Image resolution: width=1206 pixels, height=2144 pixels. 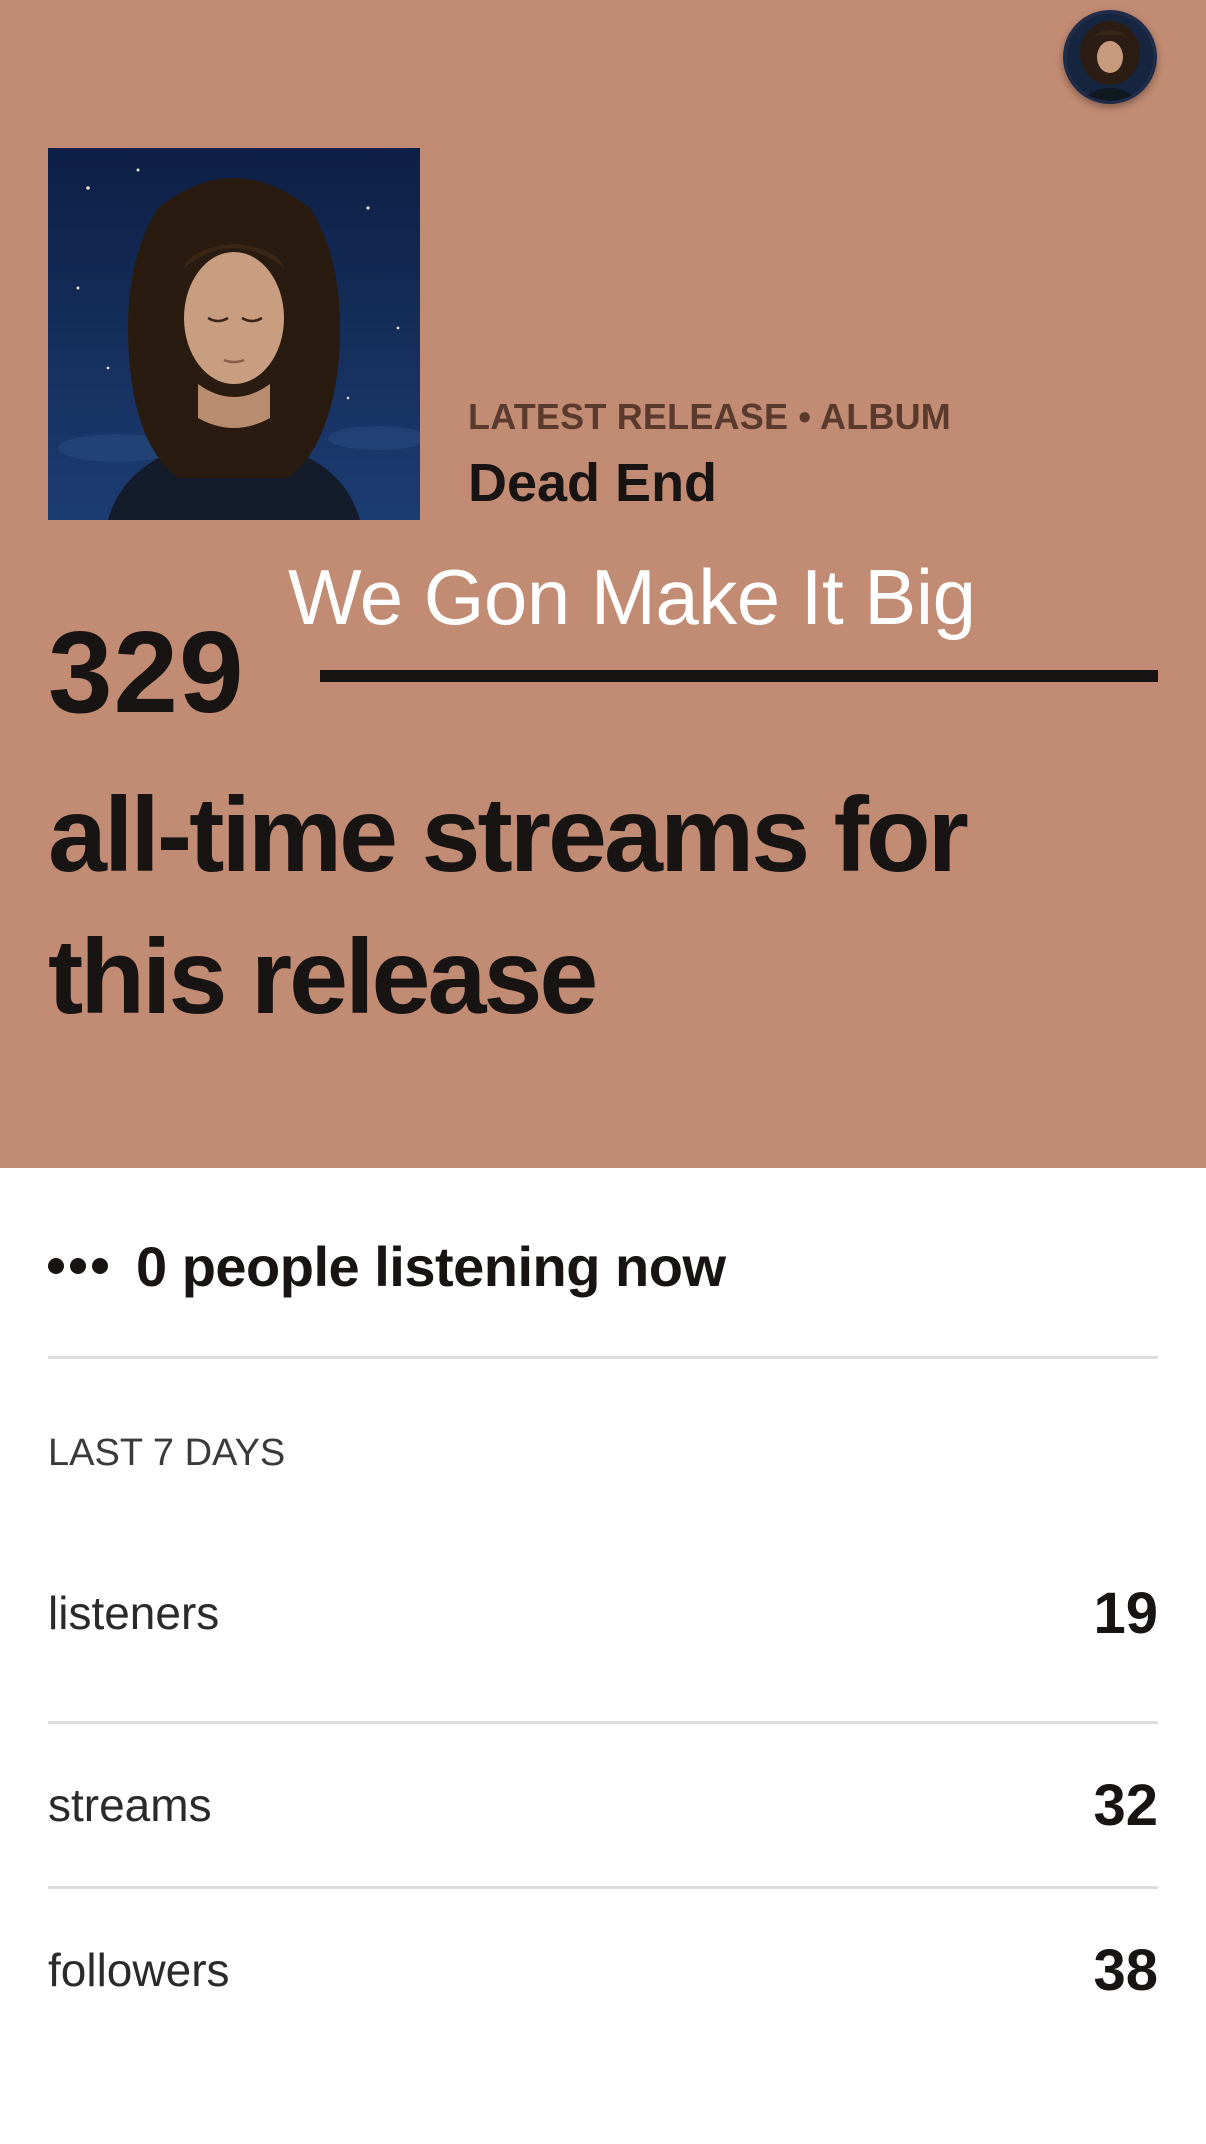 I want to click on stat-label: followers, so click(x=139, y=1970).